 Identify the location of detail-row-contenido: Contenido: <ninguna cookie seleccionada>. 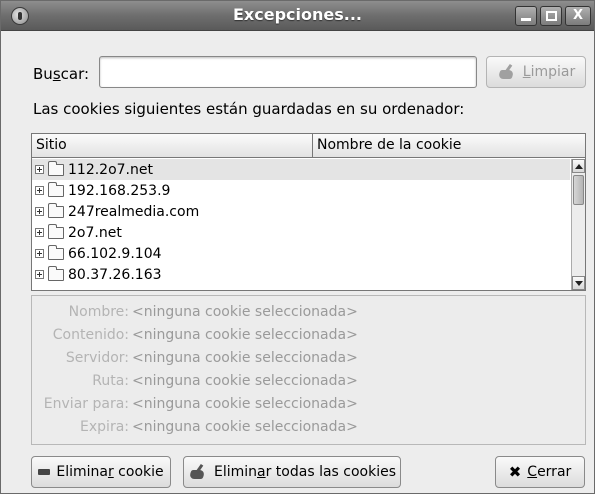
(309, 337).